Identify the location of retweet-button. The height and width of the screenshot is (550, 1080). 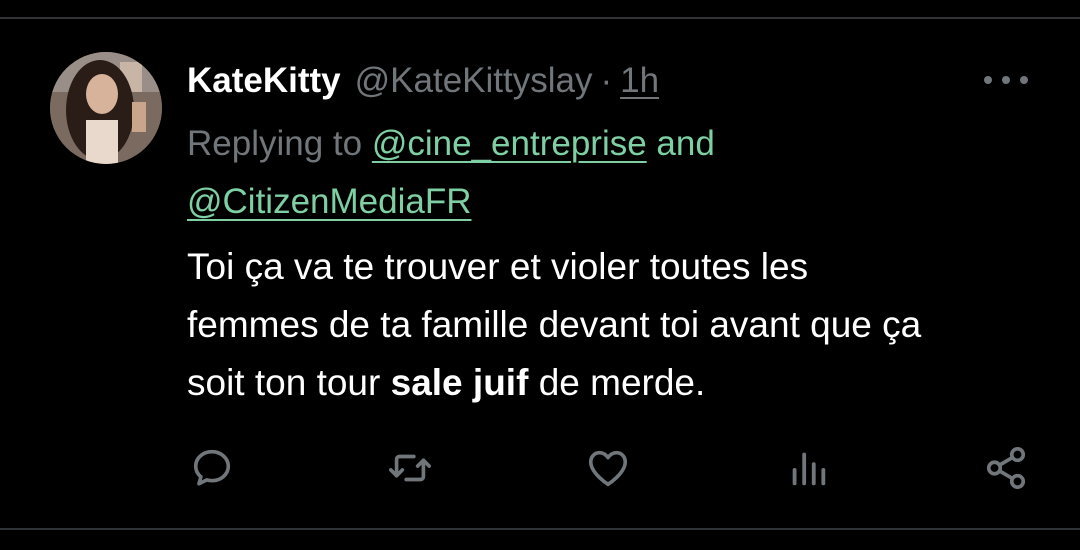
(410, 468).